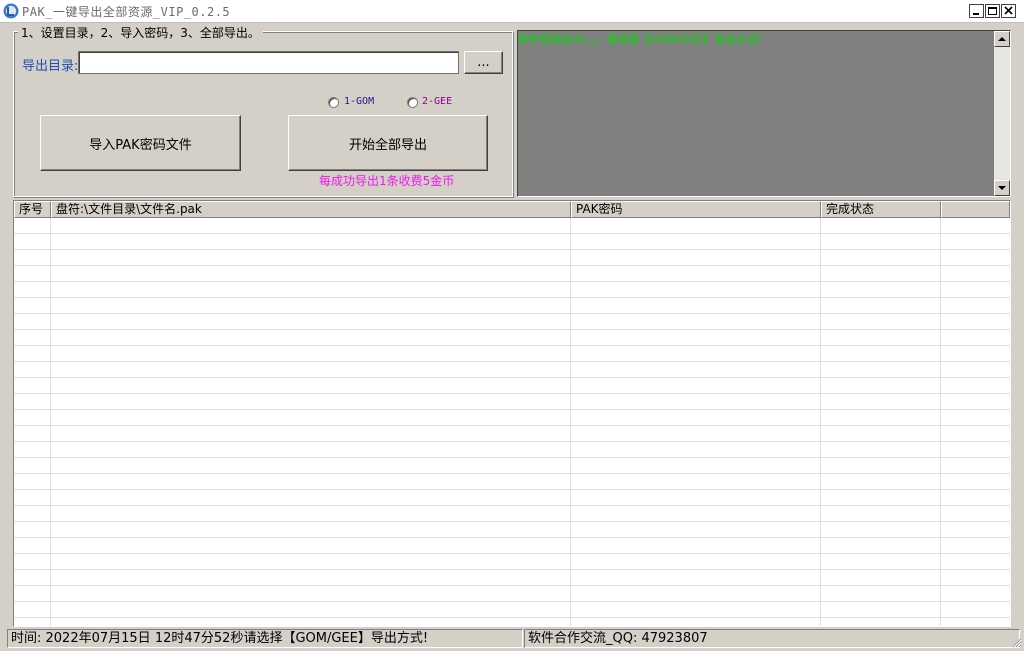 This screenshot has height=651, width=1024. What do you see at coordinates (764, 113) in the screenshot?
I see `log-panel` at bounding box center [764, 113].